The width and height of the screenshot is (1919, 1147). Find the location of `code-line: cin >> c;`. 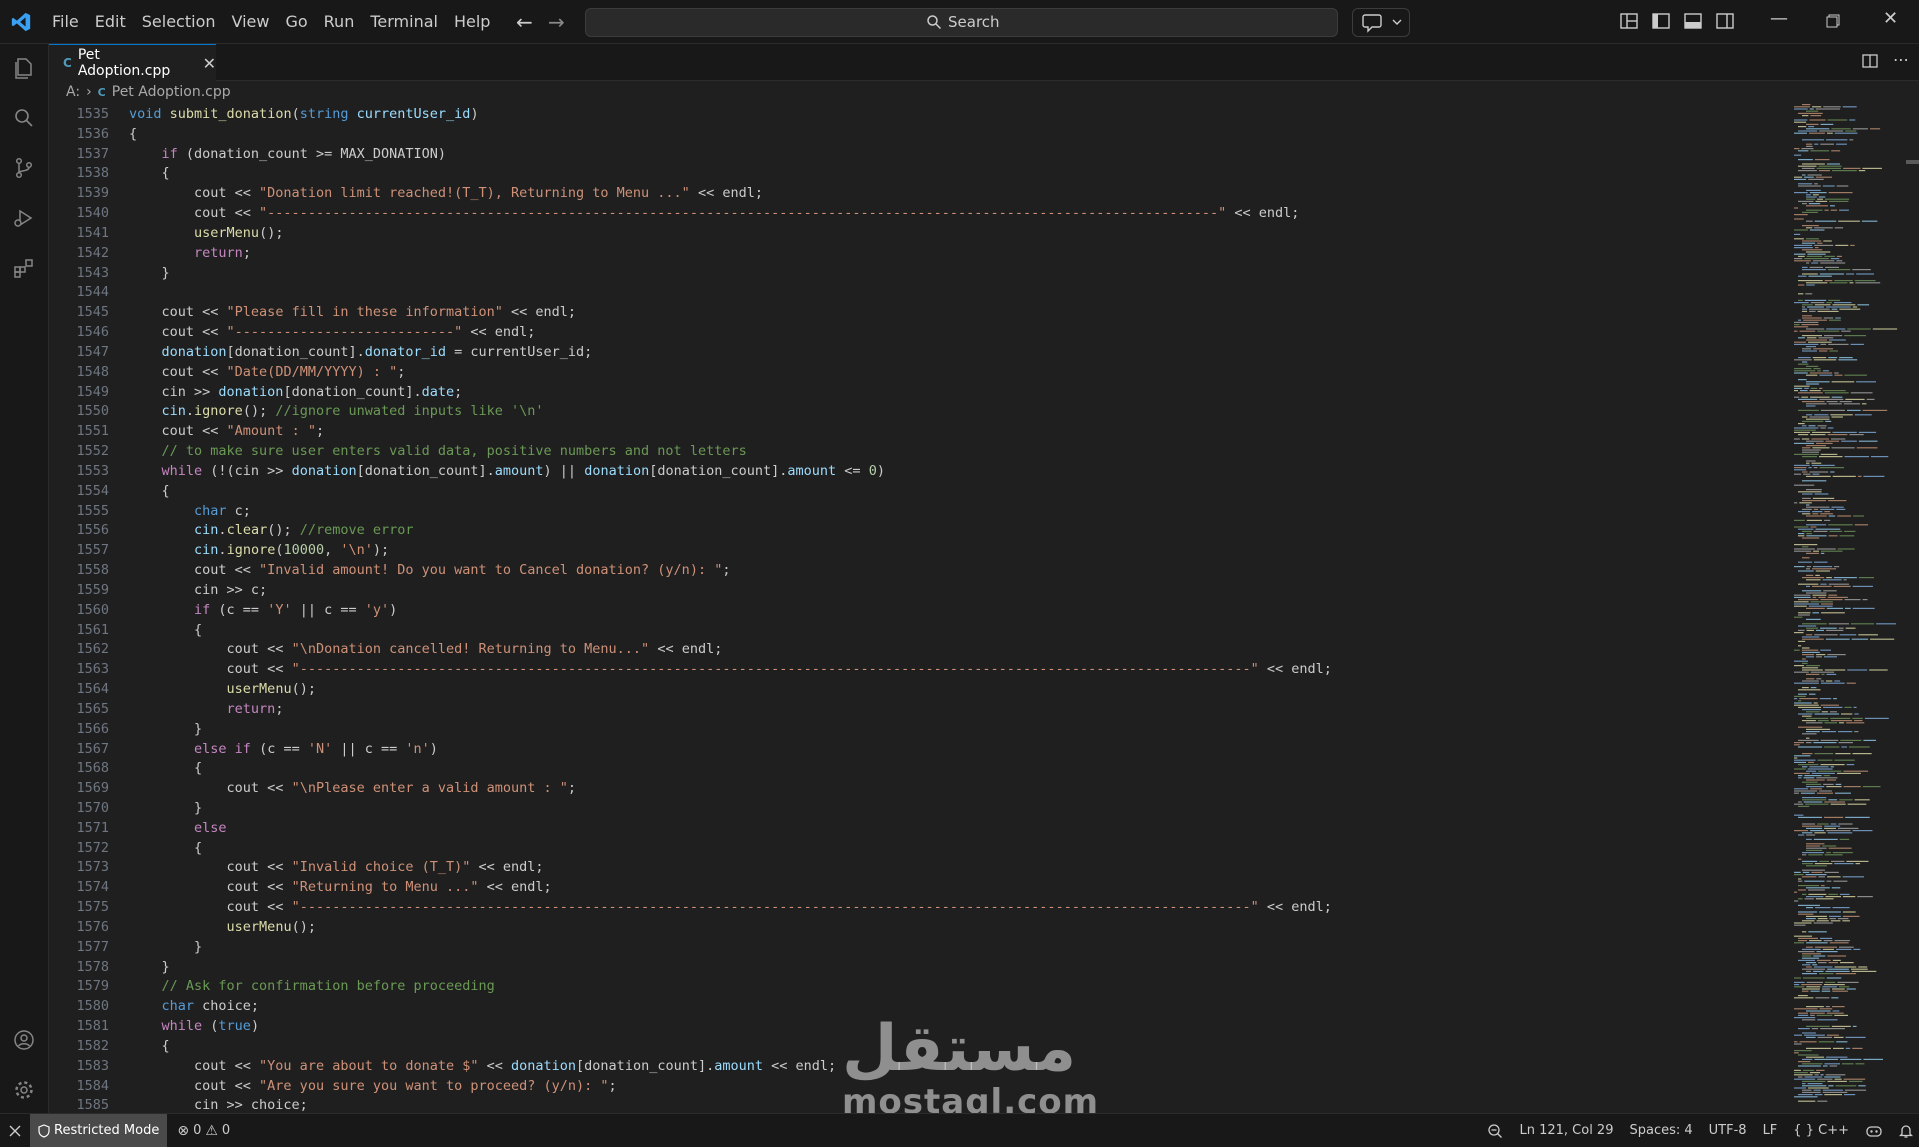

code-line: cin >> c; is located at coordinates (959, 591).